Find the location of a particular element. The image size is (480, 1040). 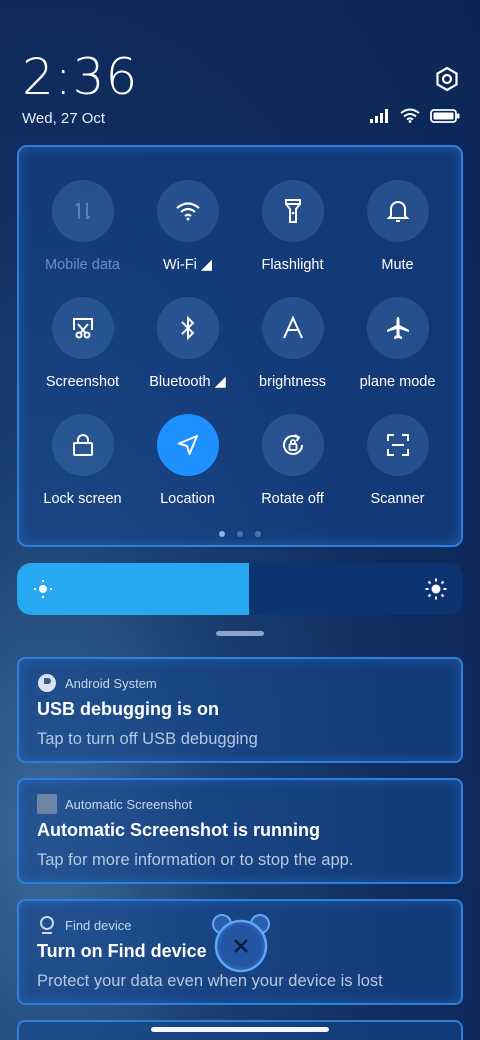

tile-location: Location is located at coordinates (187, 460).